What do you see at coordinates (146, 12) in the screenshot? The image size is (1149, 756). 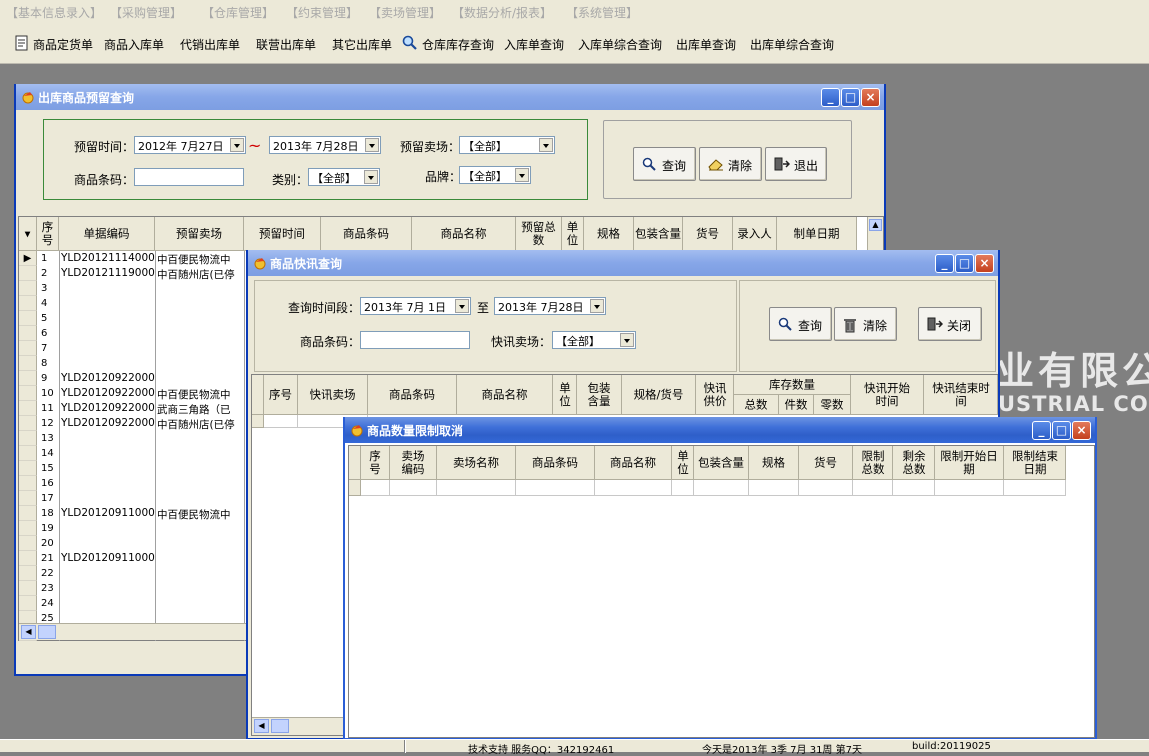 I see `menu-purchase: 【采购管理】` at bounding box center [146, 12].